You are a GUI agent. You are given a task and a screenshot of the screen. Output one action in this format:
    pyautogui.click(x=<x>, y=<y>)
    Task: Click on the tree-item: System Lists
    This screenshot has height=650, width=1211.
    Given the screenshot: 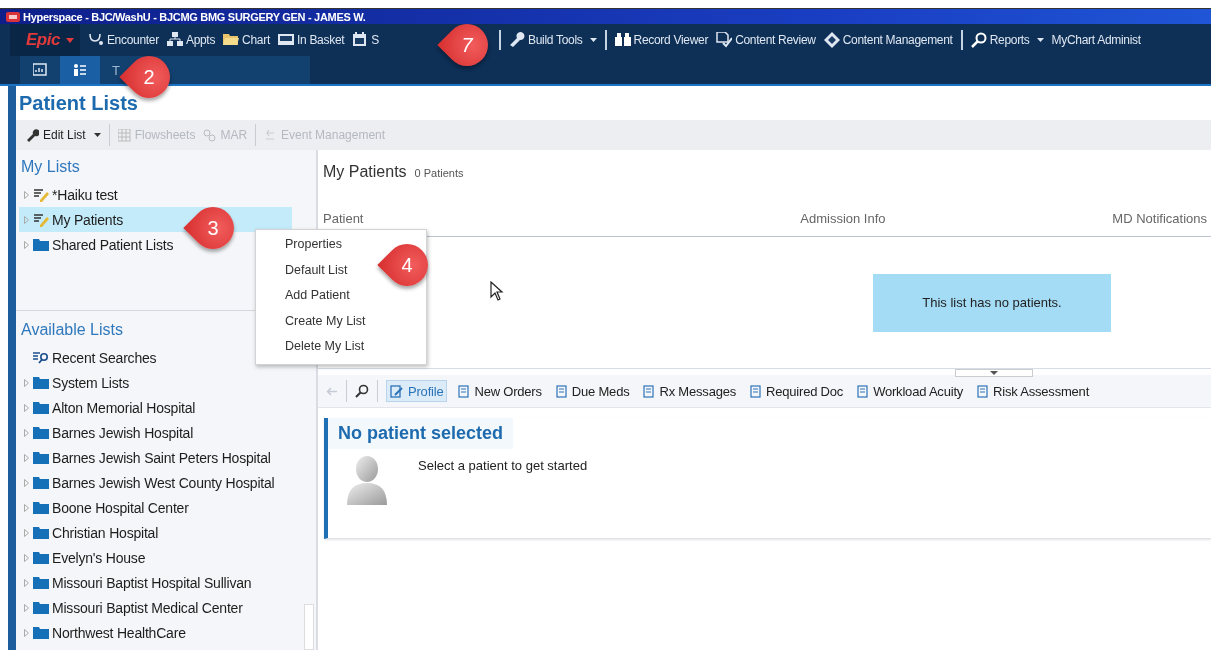 What is the action you would take?
    pyautogui.click(x=161, y=382)
    